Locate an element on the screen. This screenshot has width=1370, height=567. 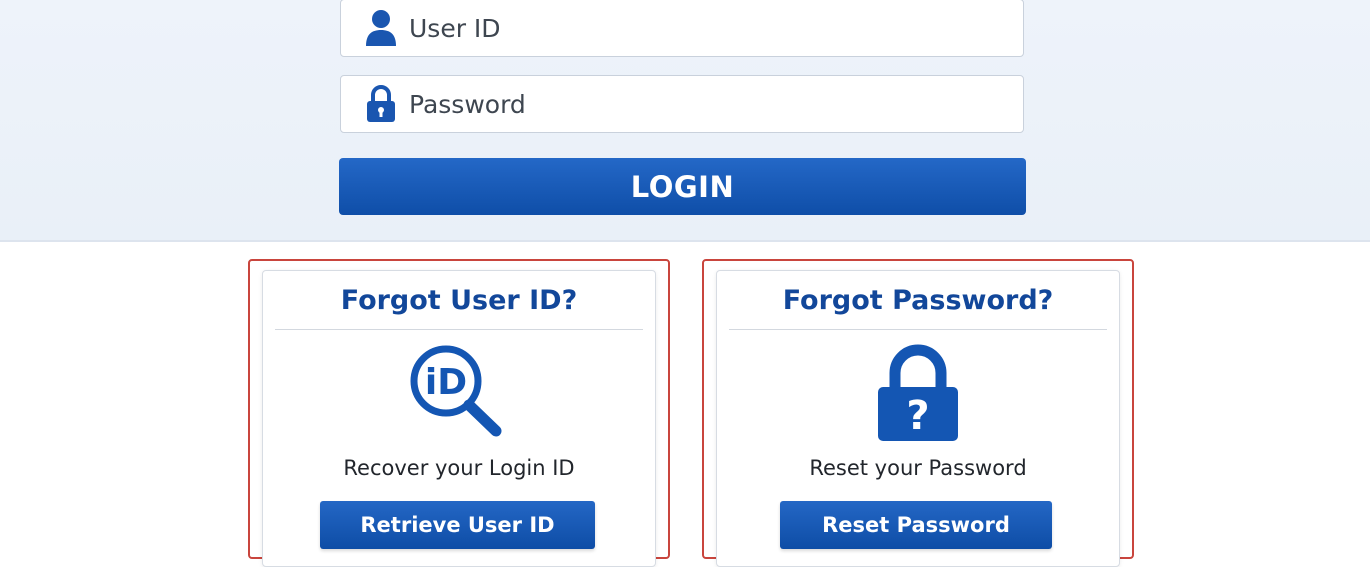
forgot-user-id-description: Recover your Login ID is located at coordinates (459, 468).